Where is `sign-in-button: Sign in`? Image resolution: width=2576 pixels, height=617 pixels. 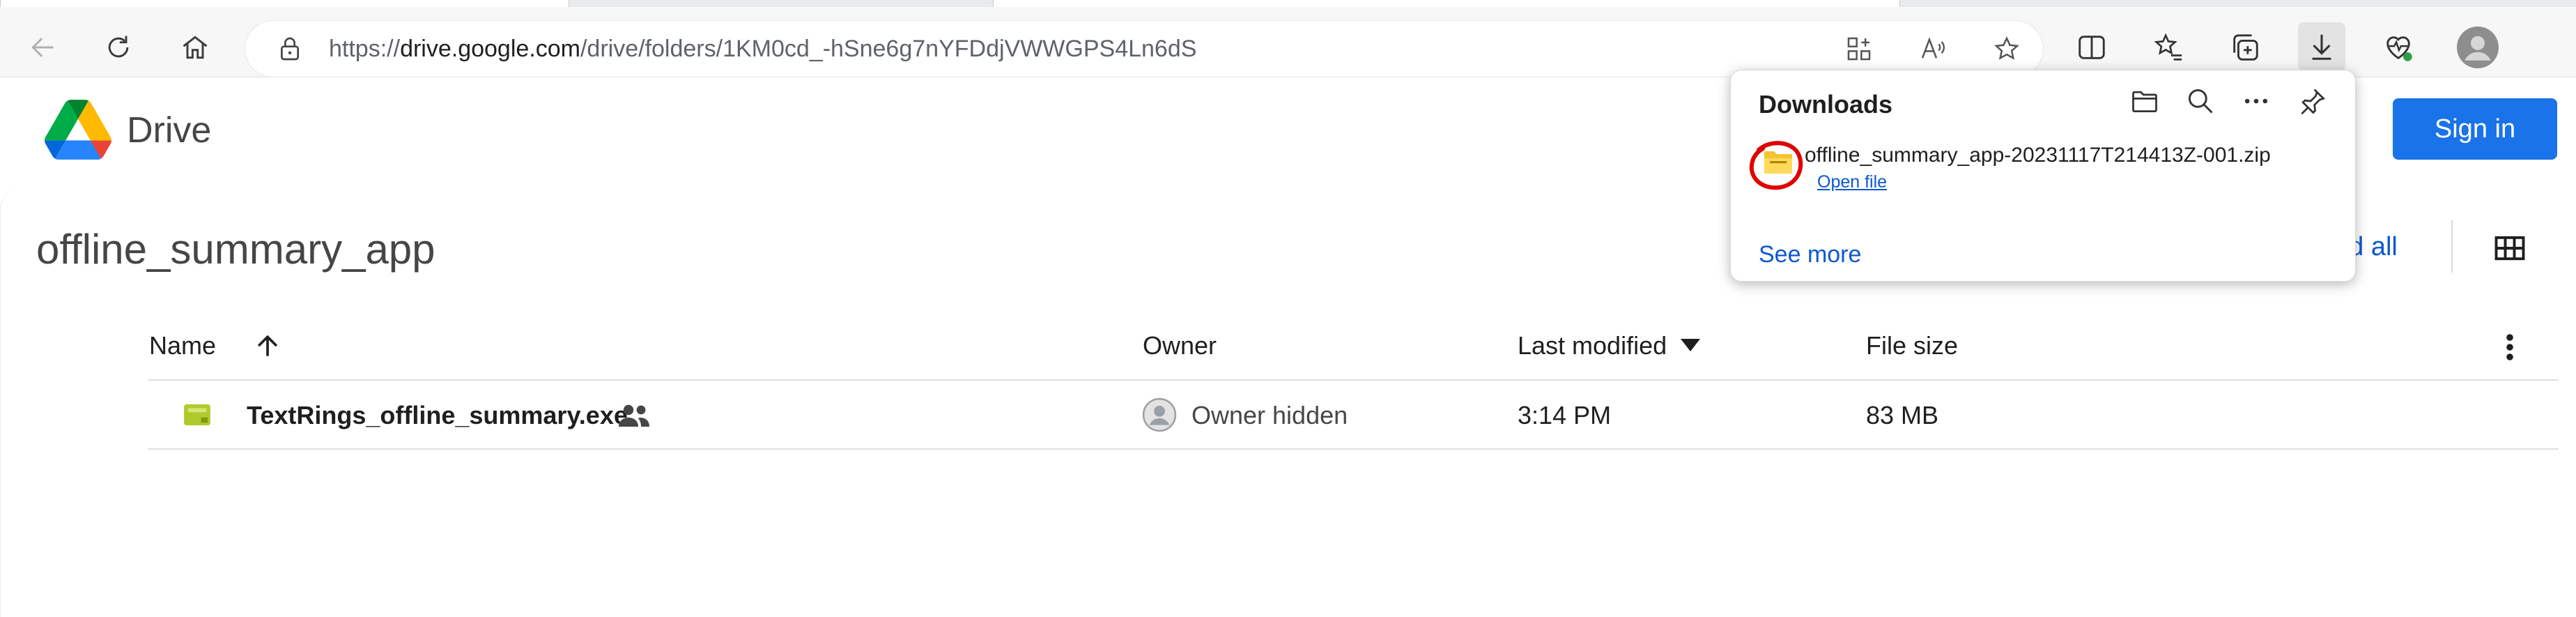 sign-in-button: Sign in is located at coordinates (2475, 129).